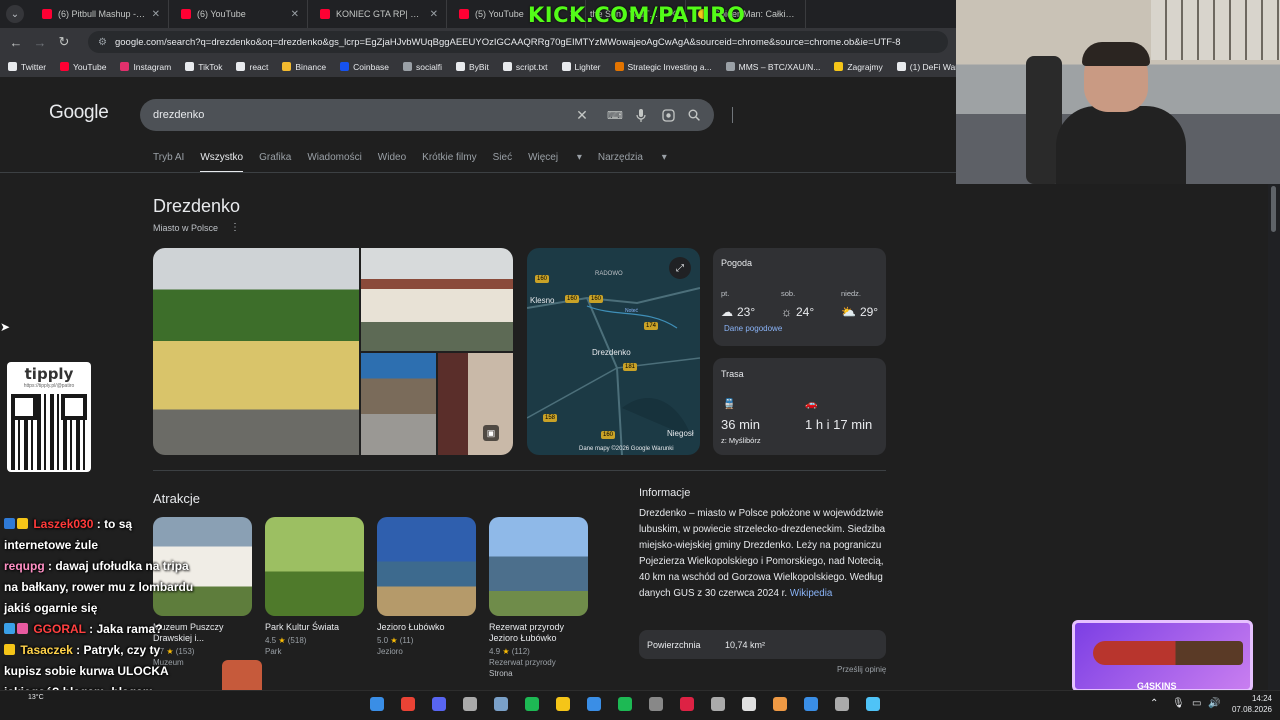 This screenshot has height=720, width=1280. I want to click on tab-news: Wiadomości, so click(334, 157).